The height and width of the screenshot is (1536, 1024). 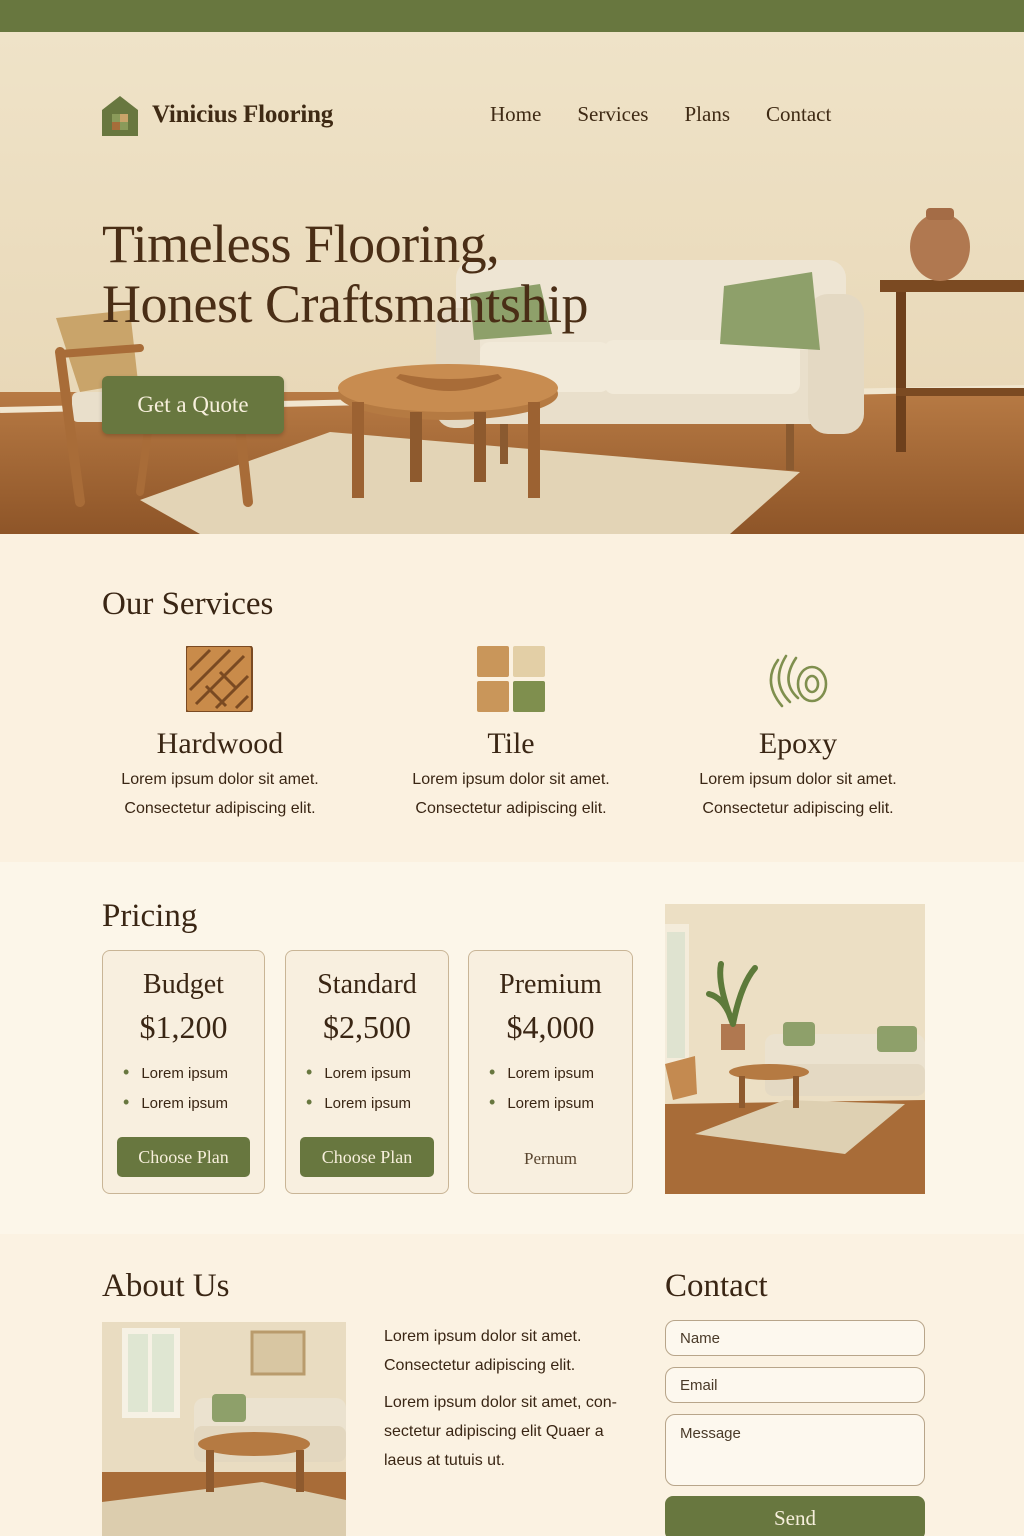 I want to click on message-field: Message, so click(x=795, y=1450).